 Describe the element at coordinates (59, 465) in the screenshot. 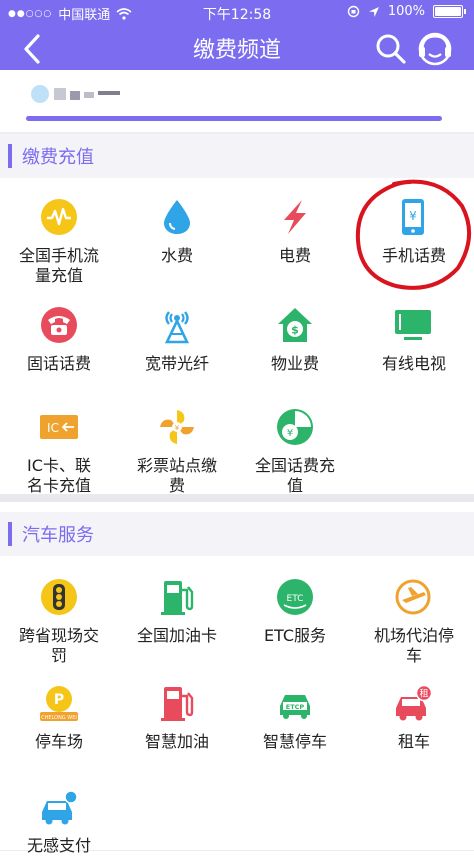

I see `item-label: IC卡、联` at that location.